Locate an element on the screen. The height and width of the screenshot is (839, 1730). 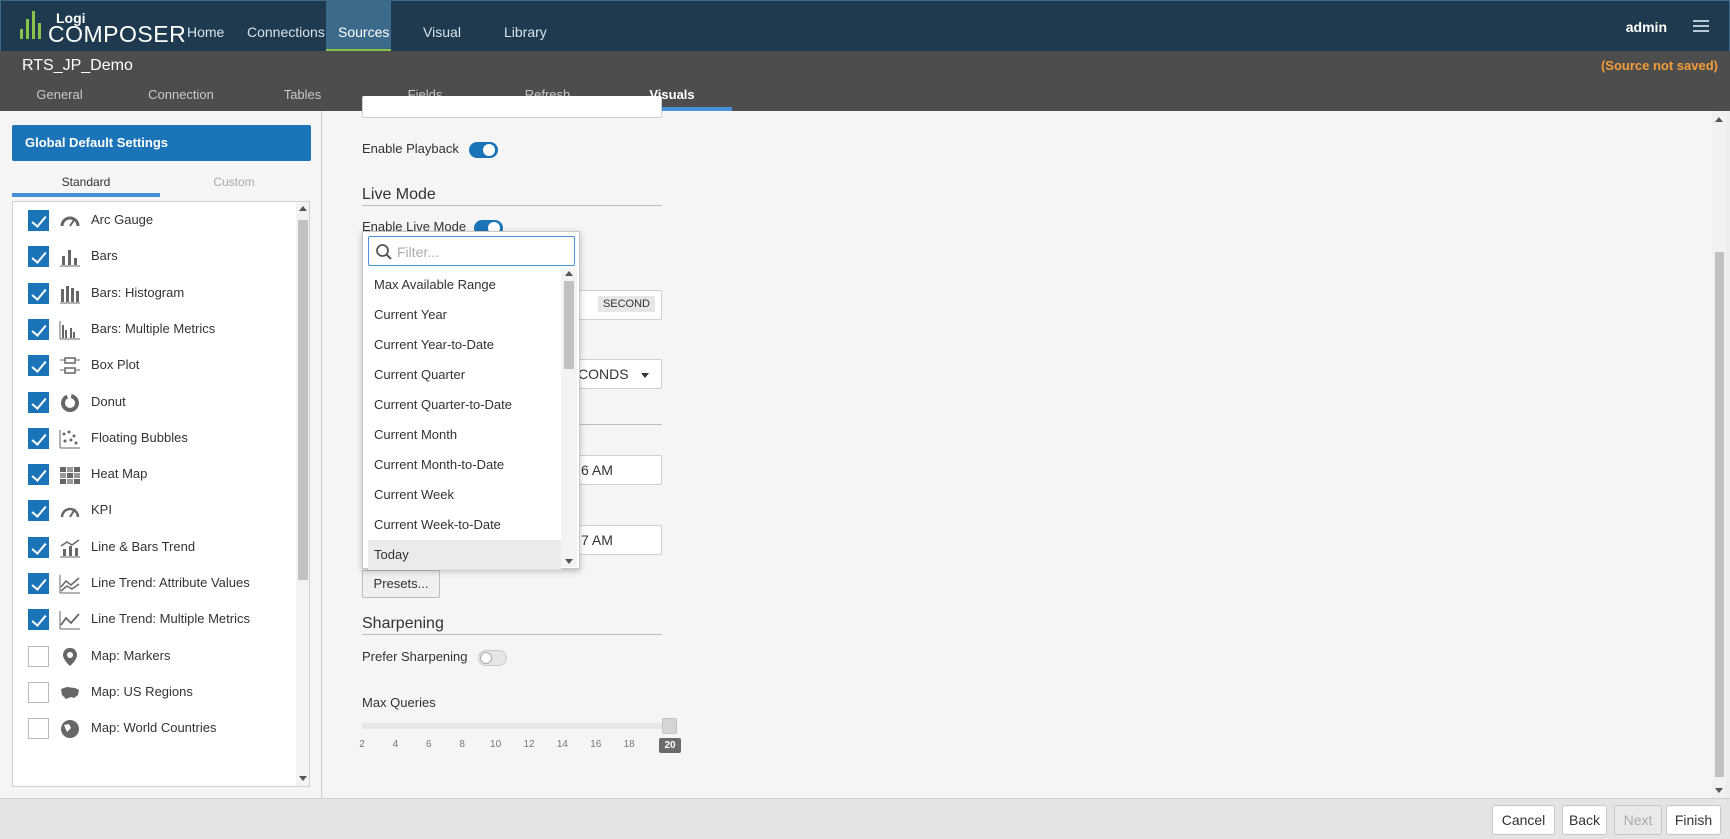
hamburger-menu-icon is located at coordinates (1701, 26).